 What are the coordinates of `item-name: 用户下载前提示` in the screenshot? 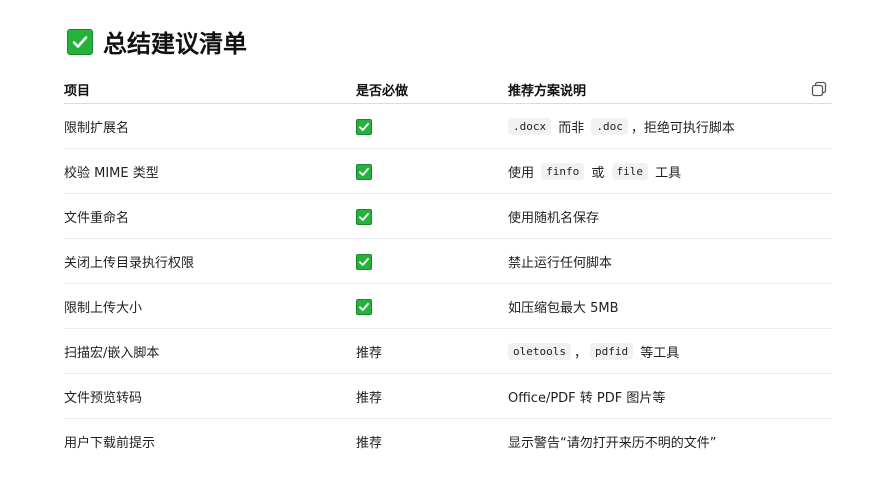 It's located at (110, 443).